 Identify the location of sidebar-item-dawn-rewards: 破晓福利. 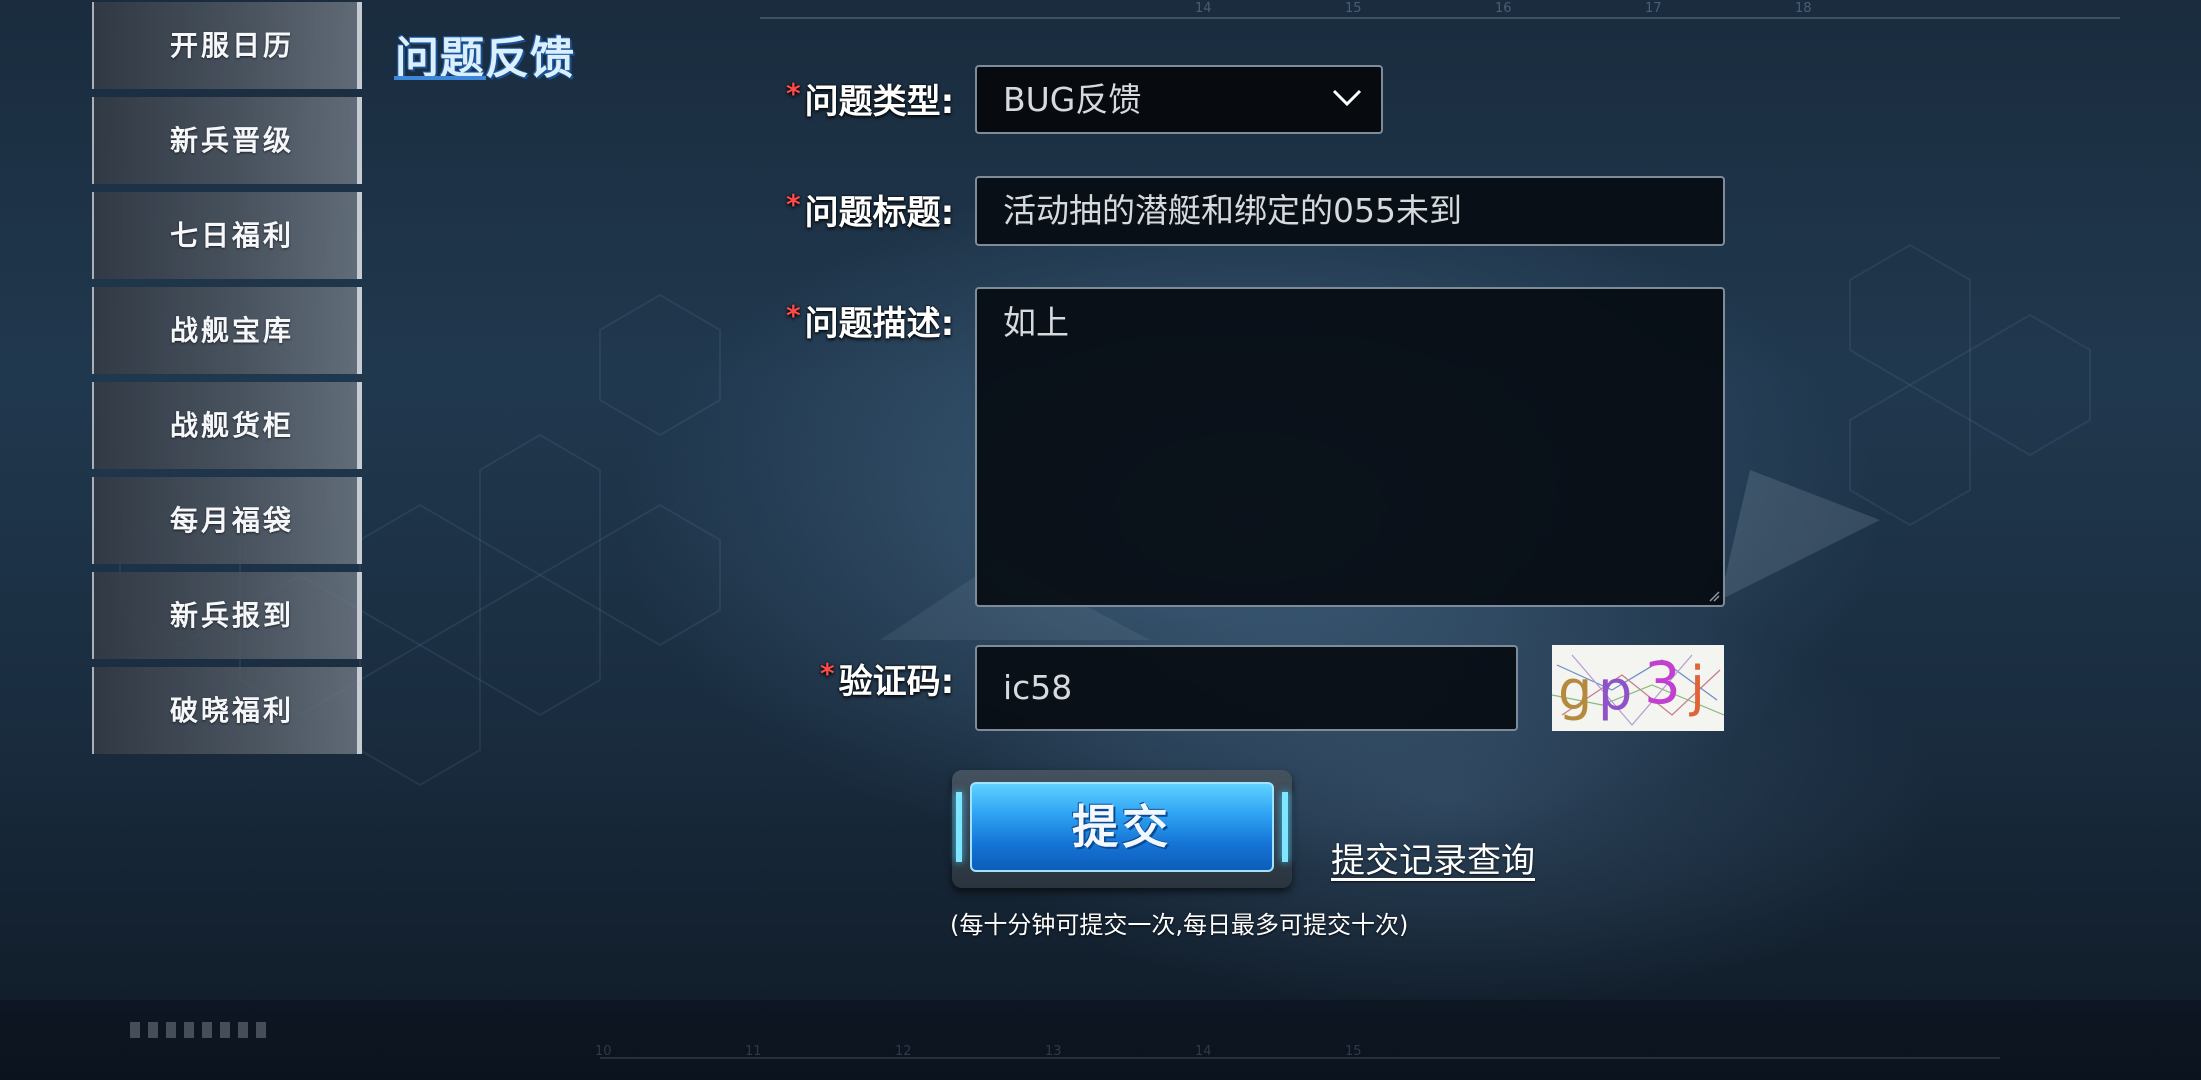
(227, 710).